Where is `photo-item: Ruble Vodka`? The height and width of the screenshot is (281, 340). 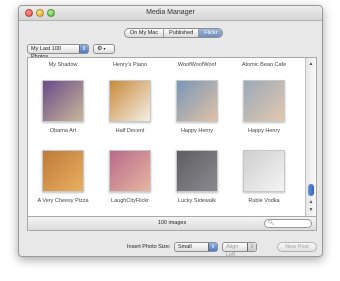
photo-item: Ruble Vodka is located at coordinates (264, 181).